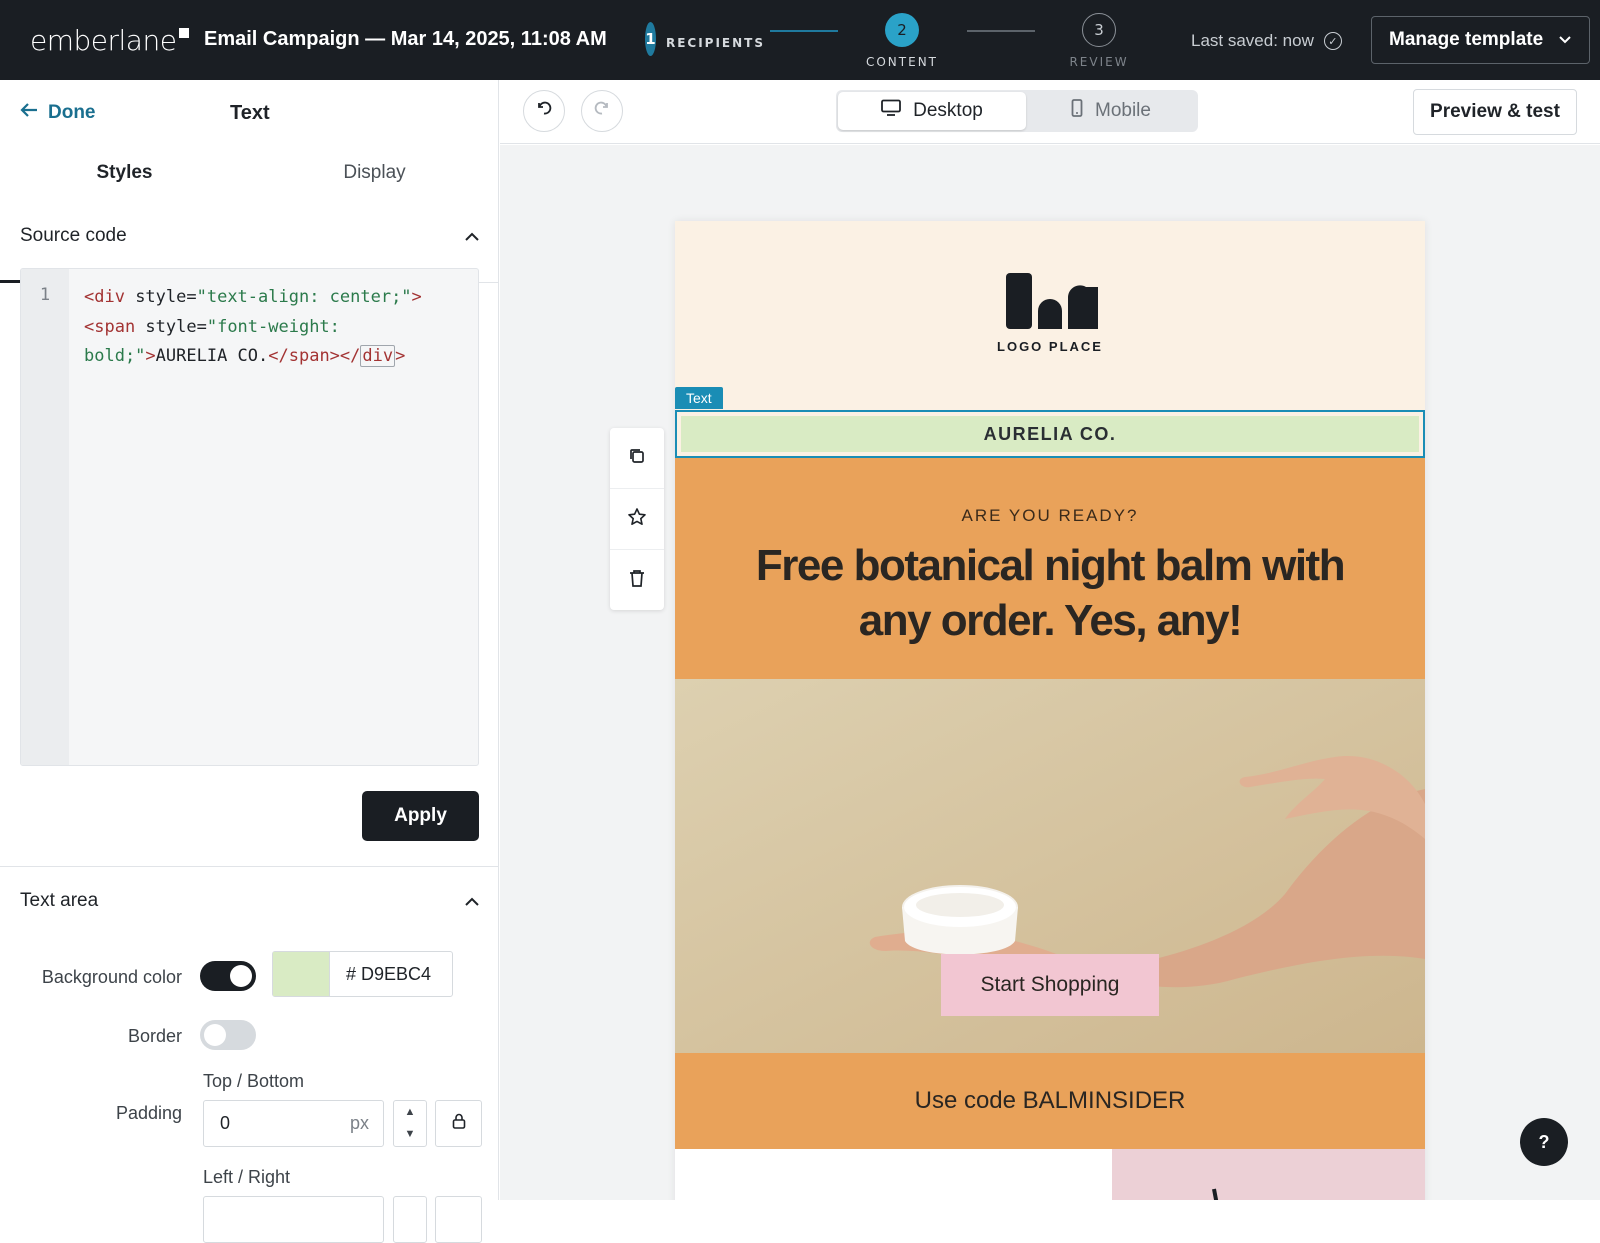 The image size is (1600, 1243). I want to click on star-icon, so click(637, 519).